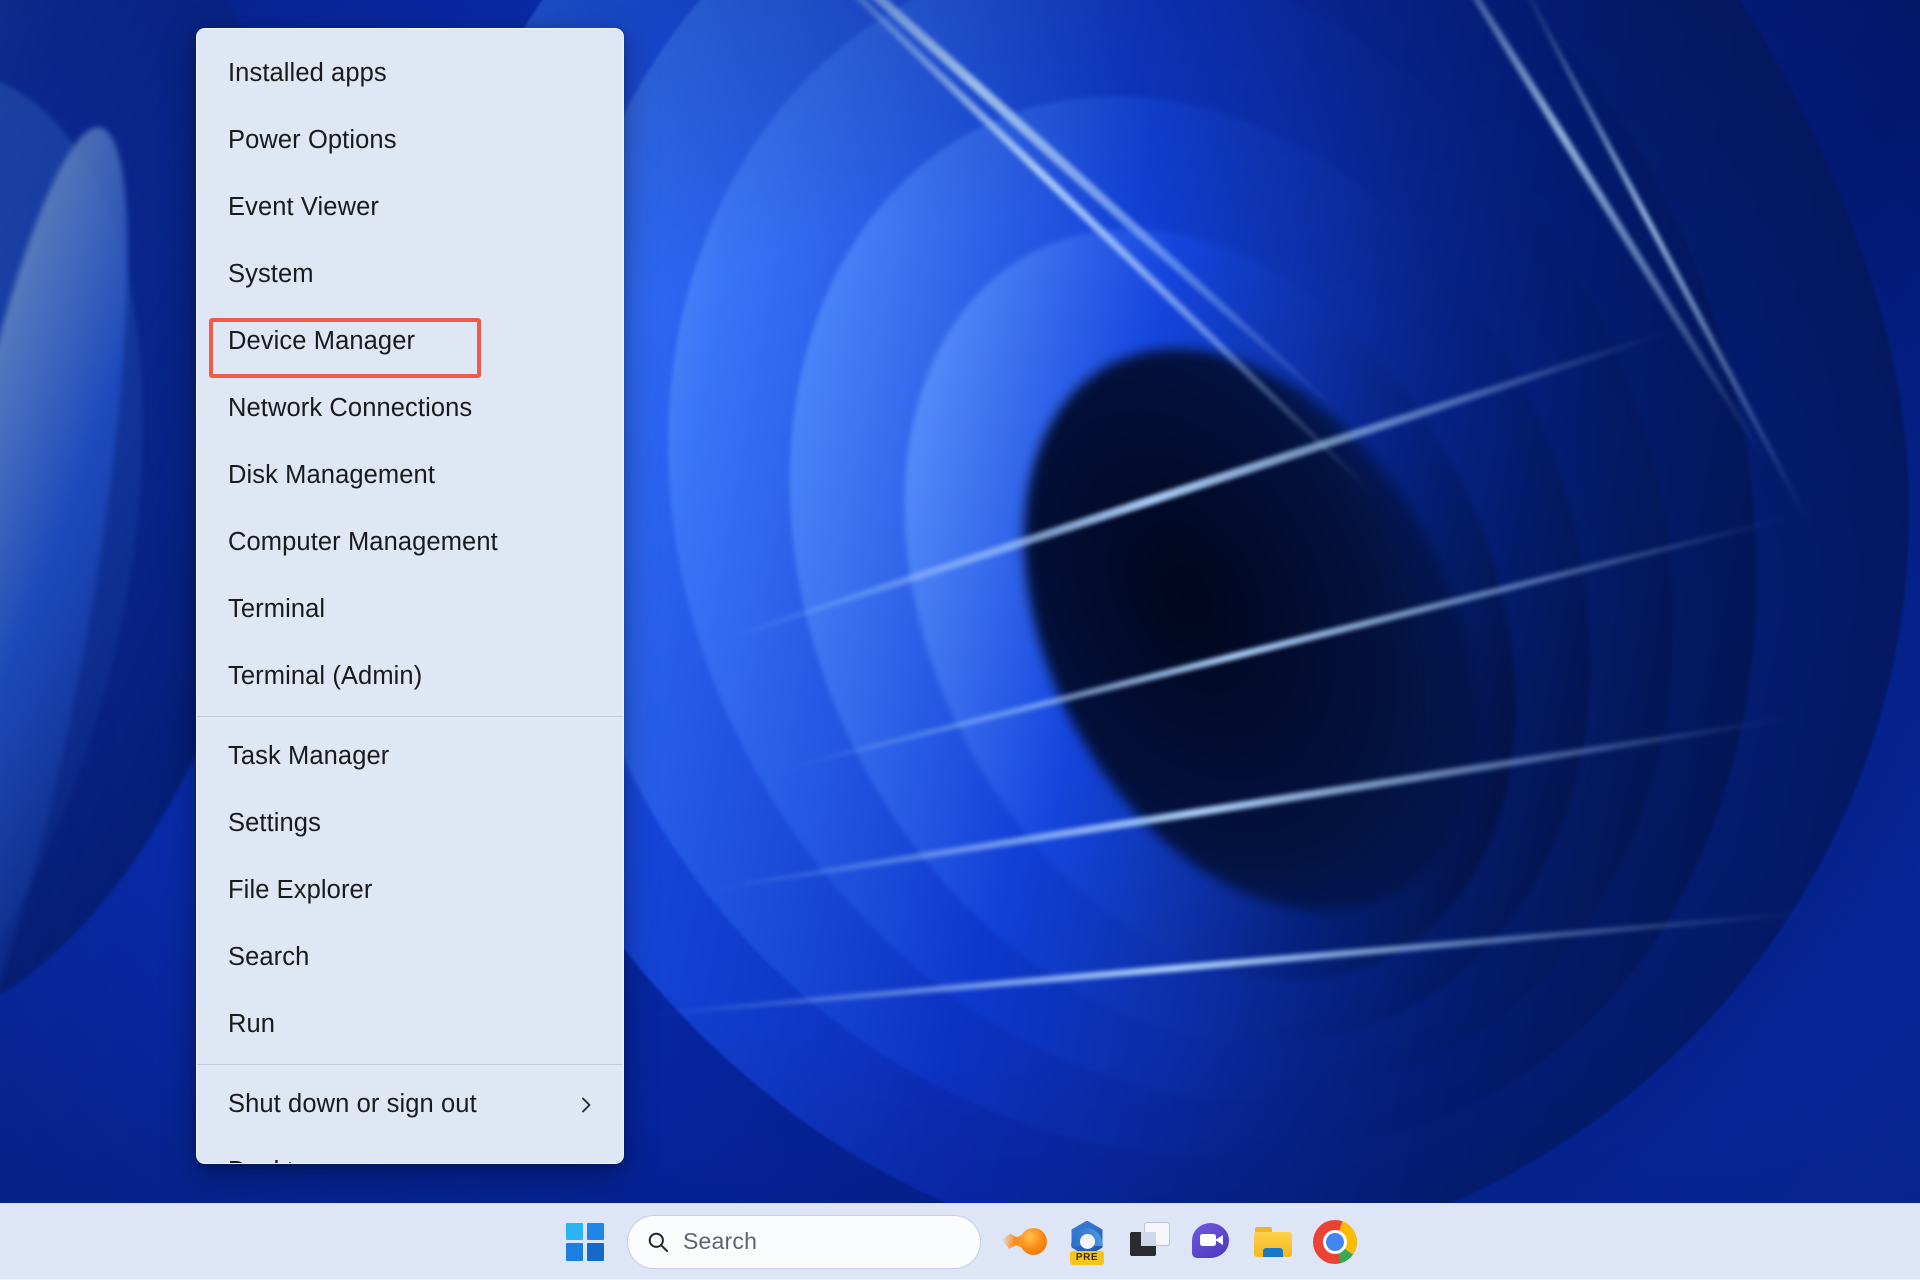 This screenshot has height=1280, width=1920. I want to click on taskbar-app-comet-browser, so click(1025, 1242).